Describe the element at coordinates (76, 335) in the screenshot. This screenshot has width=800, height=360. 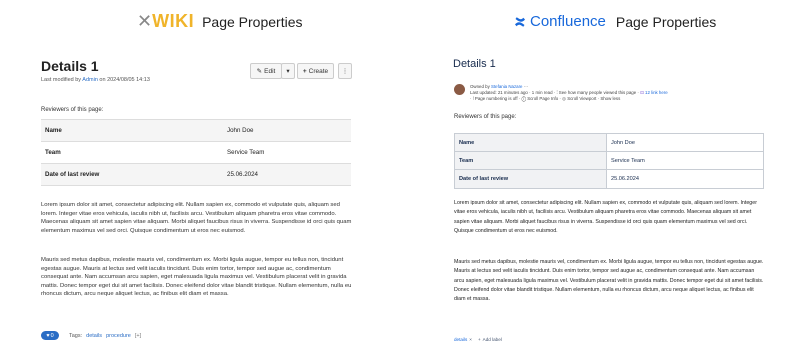
I see `tags-label: Tags:` at that location.